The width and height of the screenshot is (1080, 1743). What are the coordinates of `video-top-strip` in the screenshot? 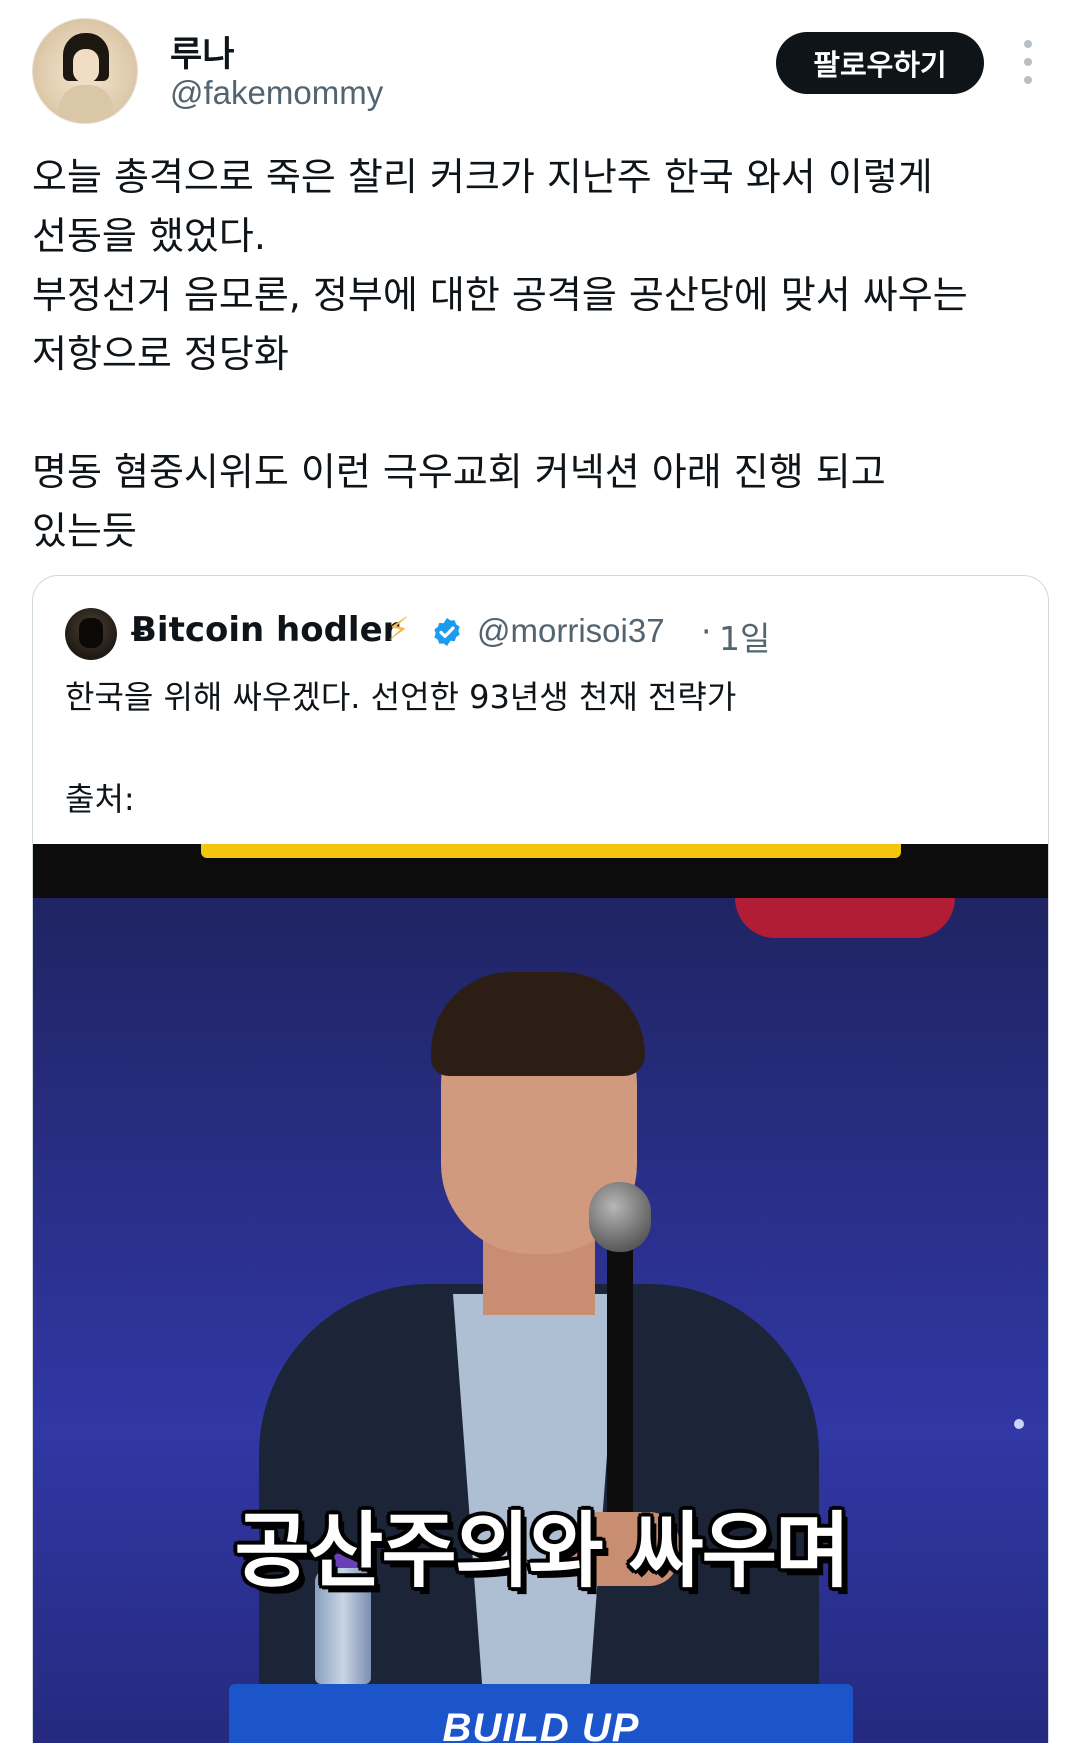 It's located at (540, 871).